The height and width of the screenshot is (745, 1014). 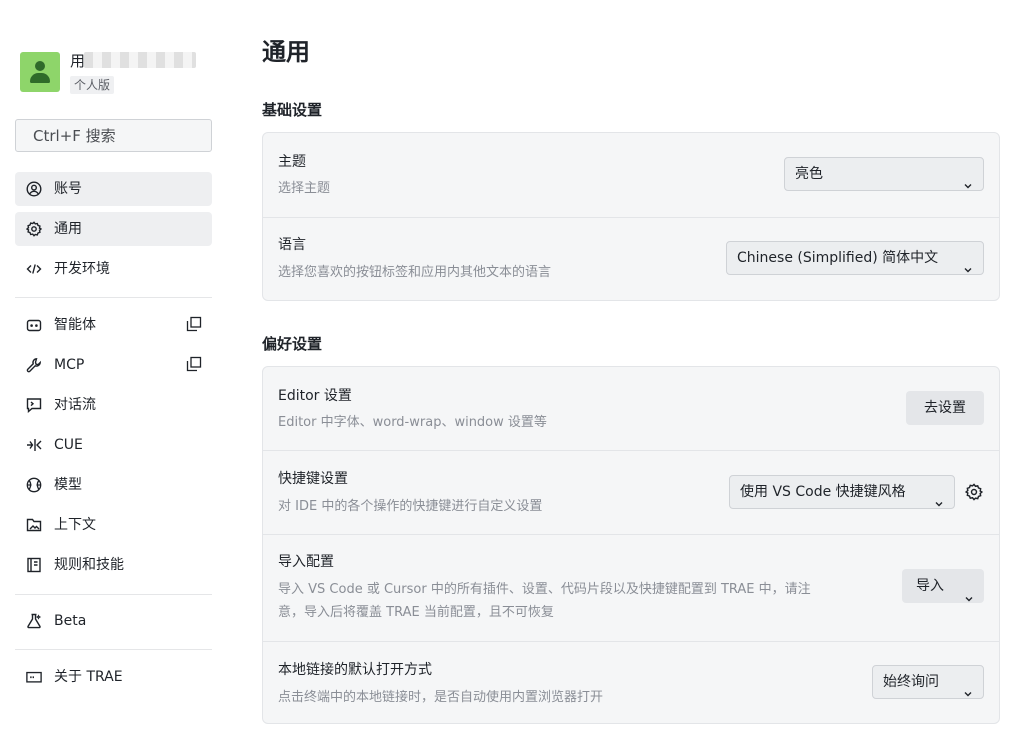 I want to click on book-icon, so click(x=34, y=565).